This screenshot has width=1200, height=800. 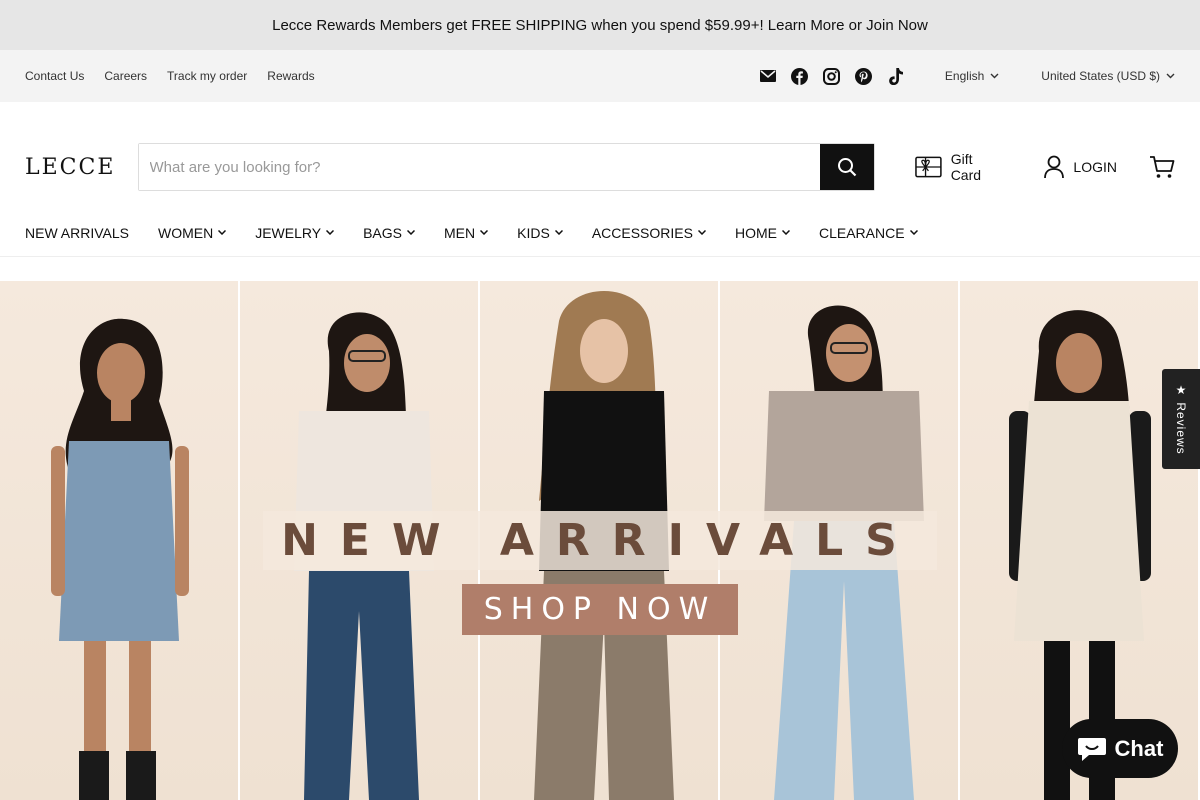 I want to click on pinterest-icon, so click(x=864, y=76).